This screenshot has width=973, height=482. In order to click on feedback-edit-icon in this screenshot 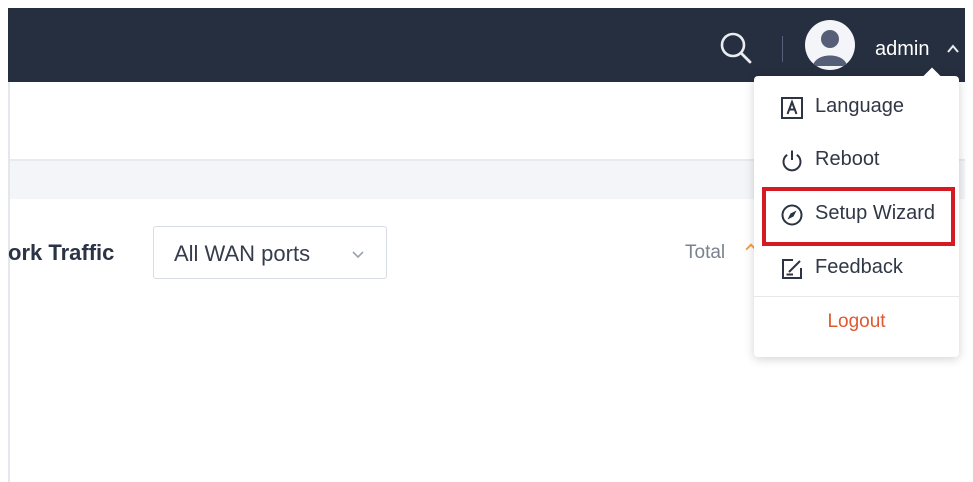, I will do `click(792, 269)`.